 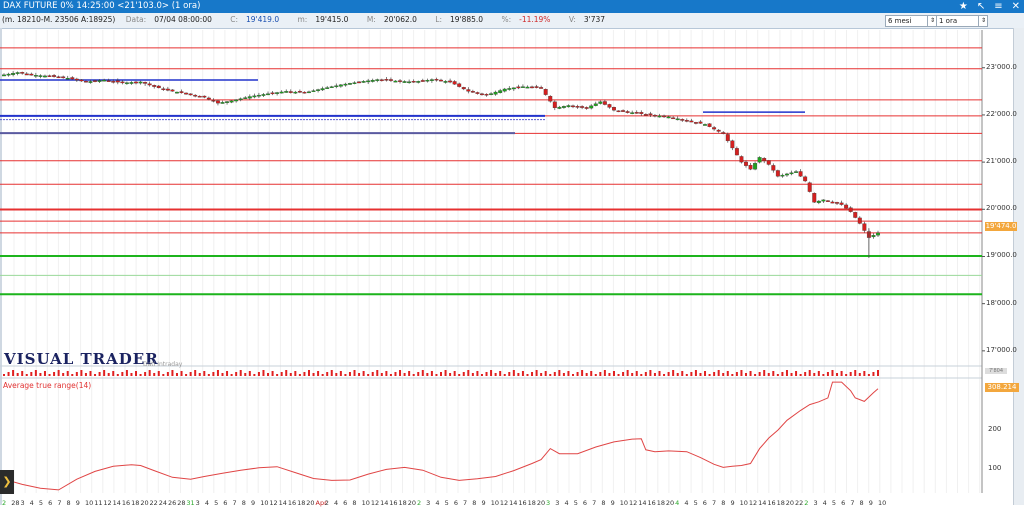 I want to click on expand-panel-button: ❯, so click(x=7, y=482).